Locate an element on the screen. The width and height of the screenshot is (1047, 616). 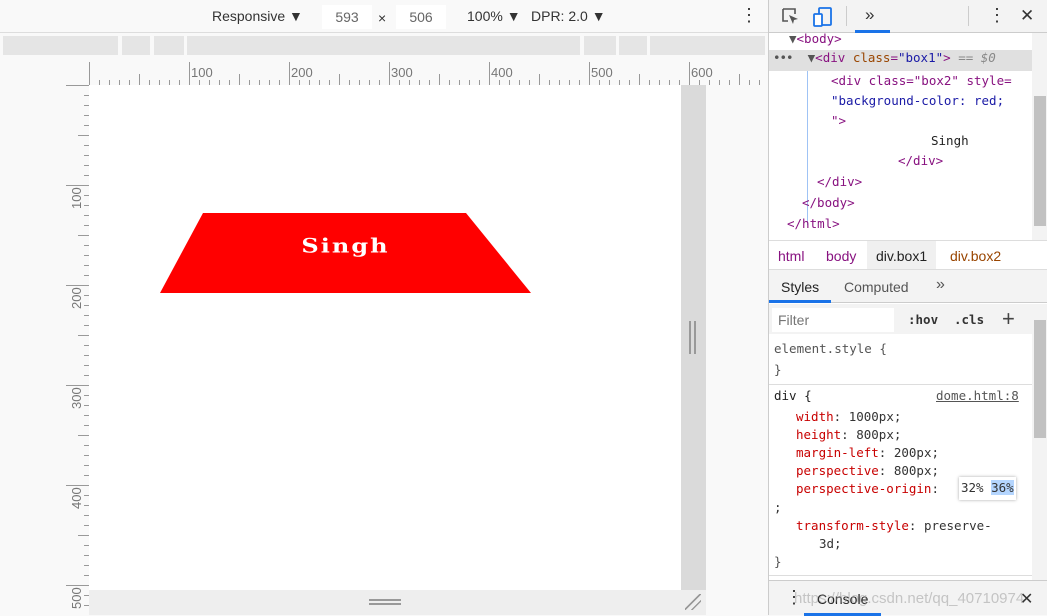
breadcrumb-div-box2: div.box2 is located at coordinates (975, 256).